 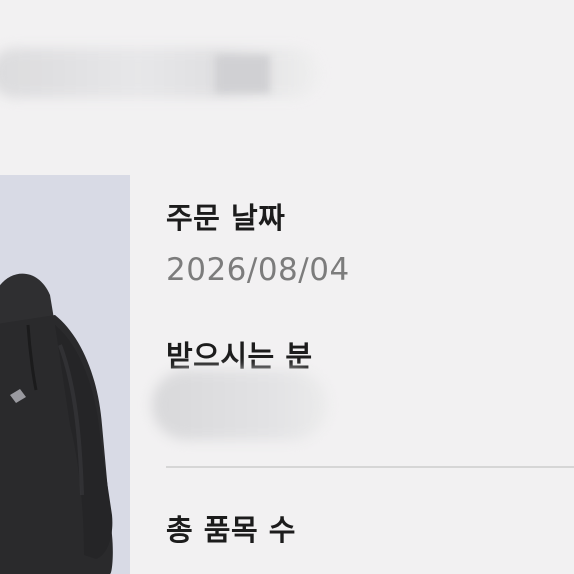 What do you see at coordinates (160, 73) in the screenshot?
I see `redacted-header-text` at bounding box center [160, 73].